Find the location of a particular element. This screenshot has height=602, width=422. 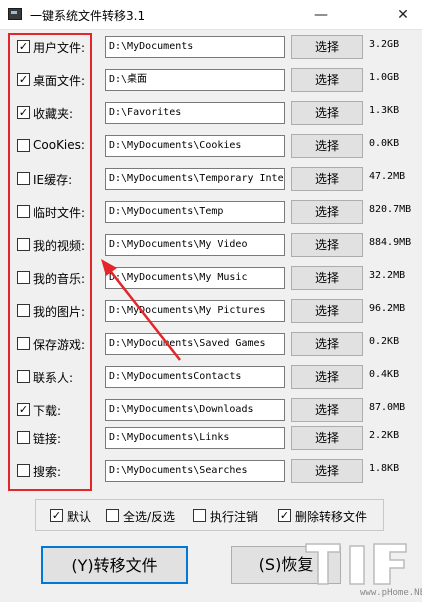

folder-size: 820.7MB is located at coordinates (390, 209).